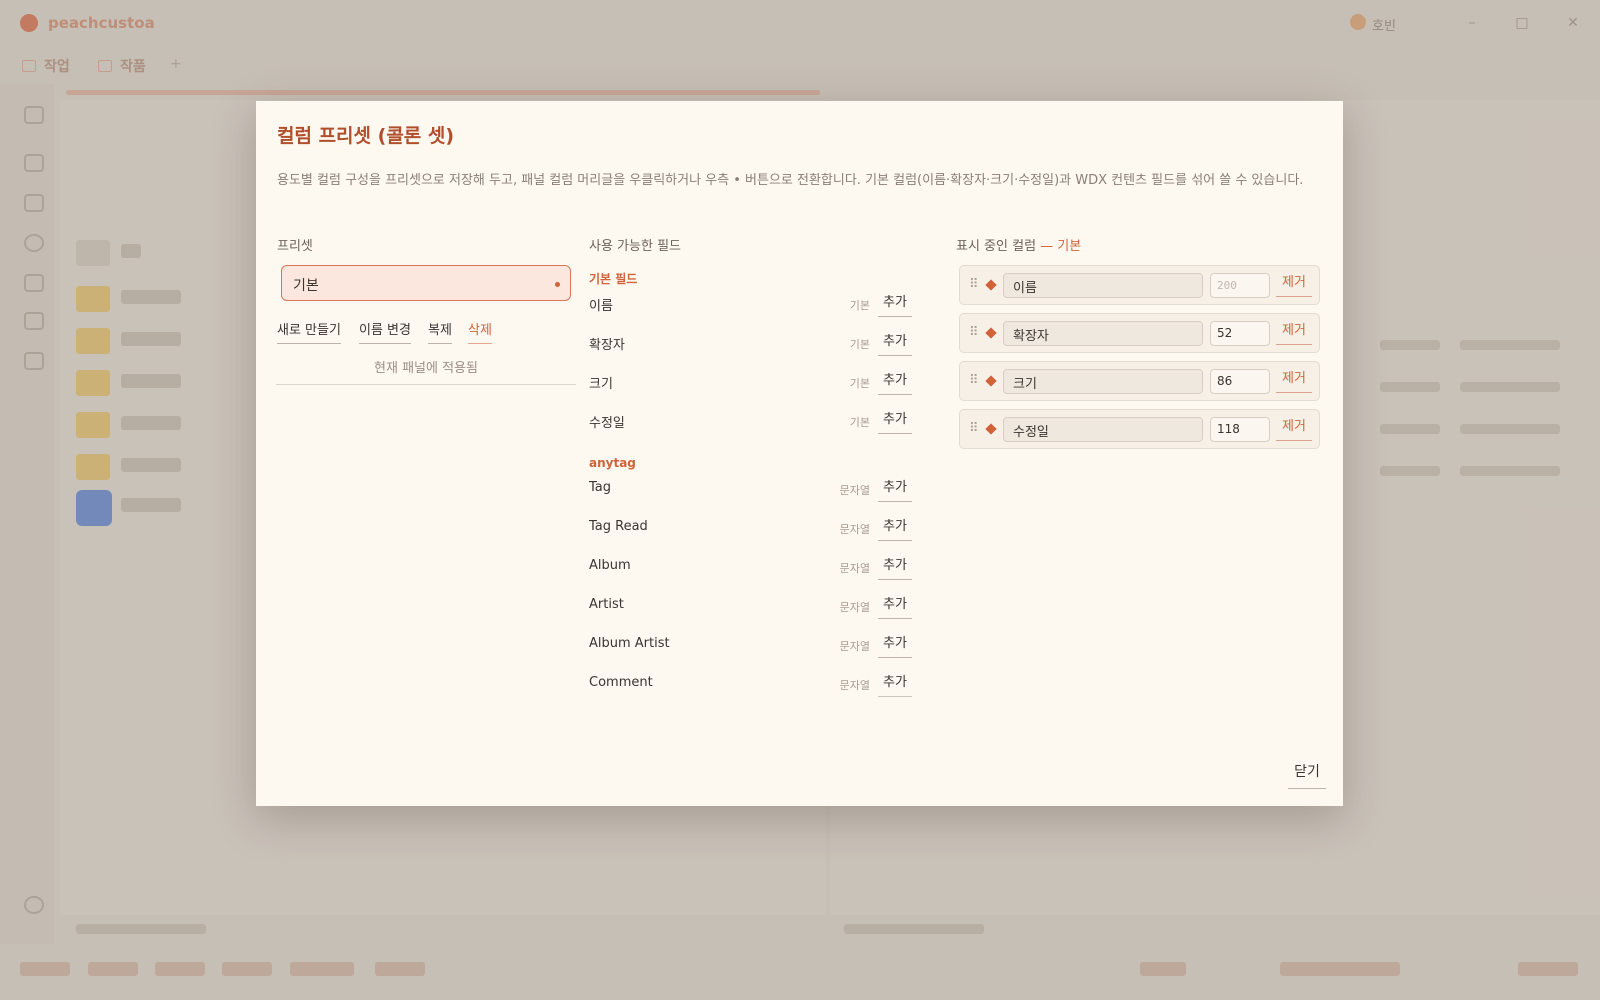 The height and width of the screenshot is (1000, 1600). Describe the element at coordinates (1061, 246) in the screenshot. I see `active-preset-name: — 기본` at that location.